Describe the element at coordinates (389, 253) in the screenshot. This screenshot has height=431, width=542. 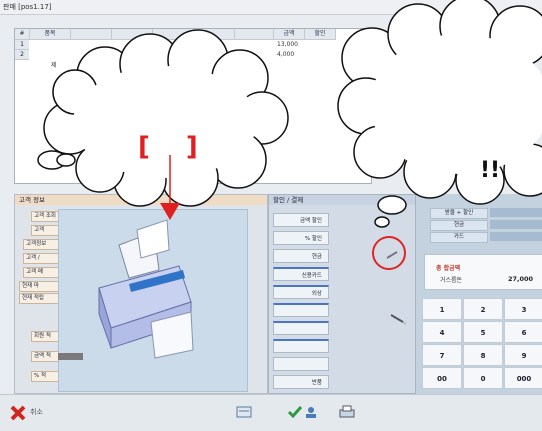
I see `highlight-ring` at that location.